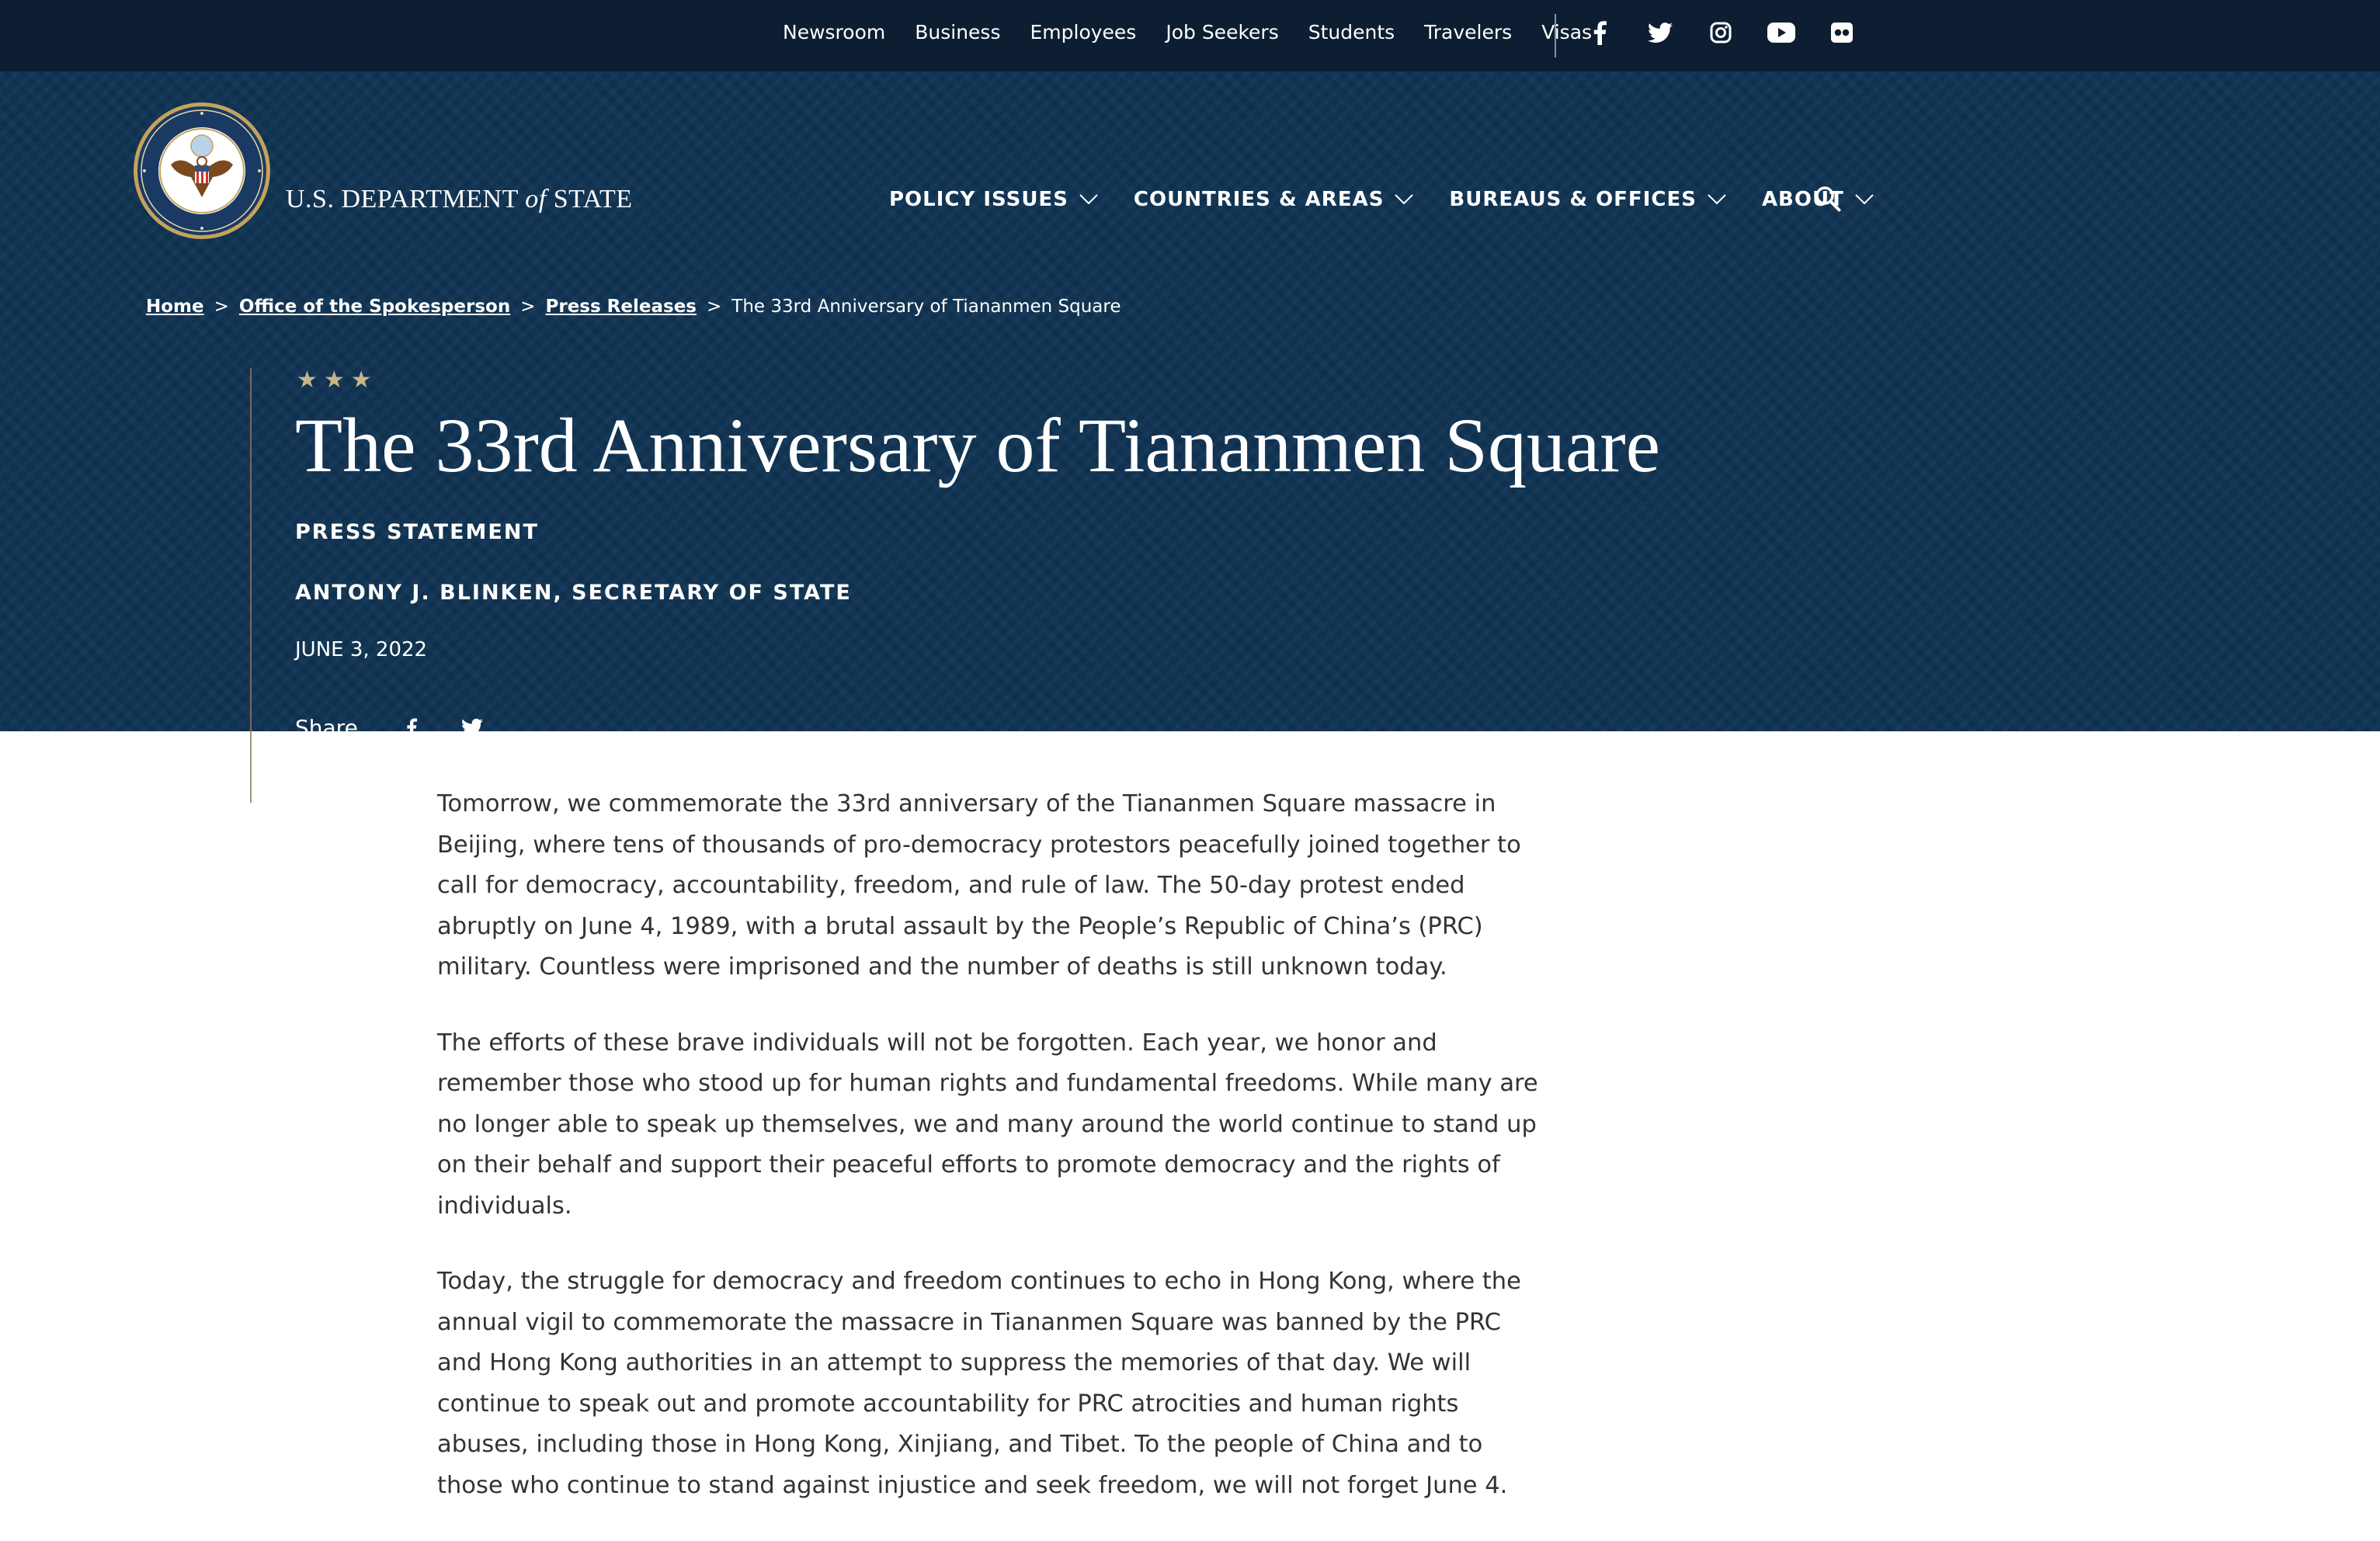 The width and height of the screenshot is (2380, 1541). I want to click on department-seal-logo, so click(202, 171).